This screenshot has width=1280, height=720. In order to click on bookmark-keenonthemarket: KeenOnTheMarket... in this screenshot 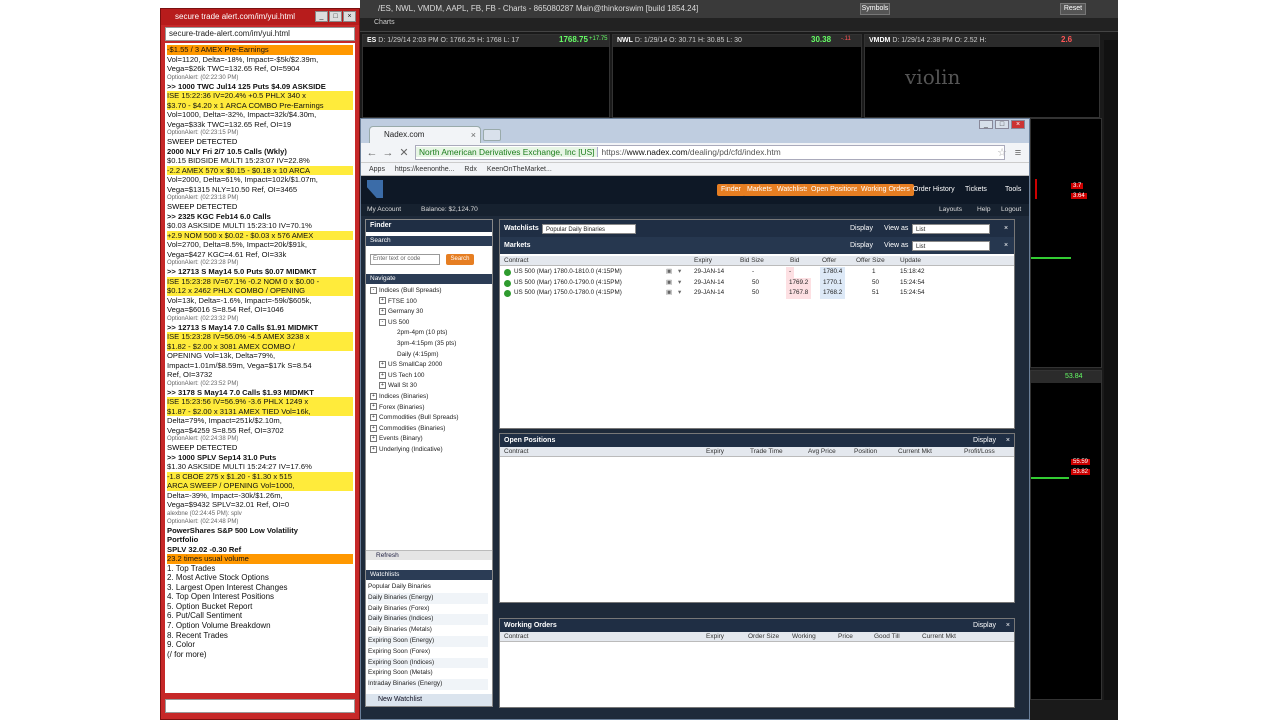, I will do `click(519, 169)`.